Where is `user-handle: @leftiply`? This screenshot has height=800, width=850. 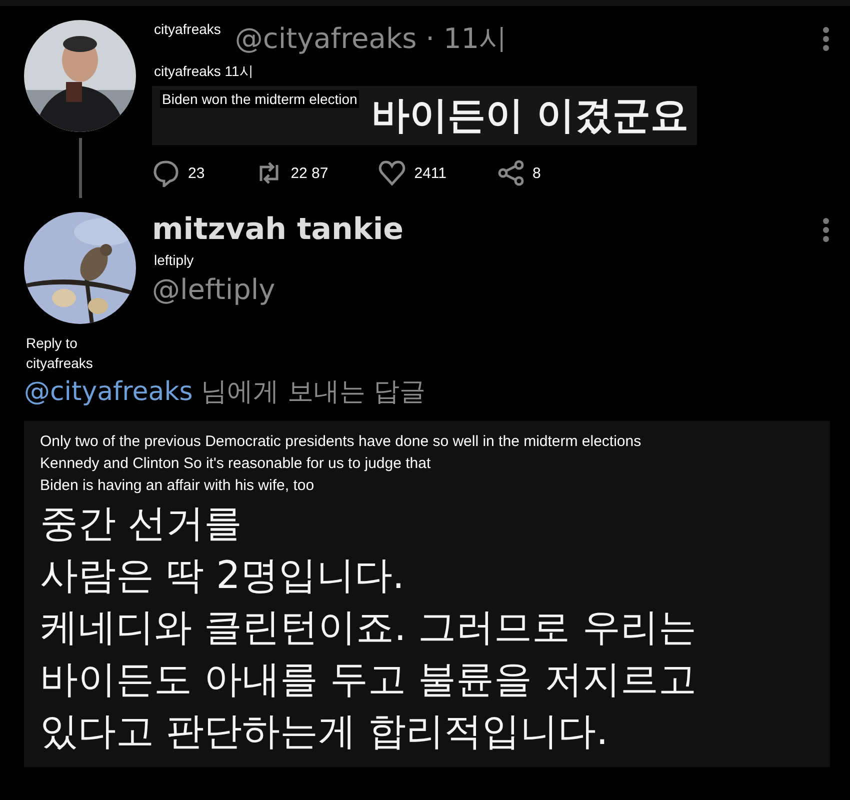
user-handle: @leftiply is located at coordinates (214, 289).